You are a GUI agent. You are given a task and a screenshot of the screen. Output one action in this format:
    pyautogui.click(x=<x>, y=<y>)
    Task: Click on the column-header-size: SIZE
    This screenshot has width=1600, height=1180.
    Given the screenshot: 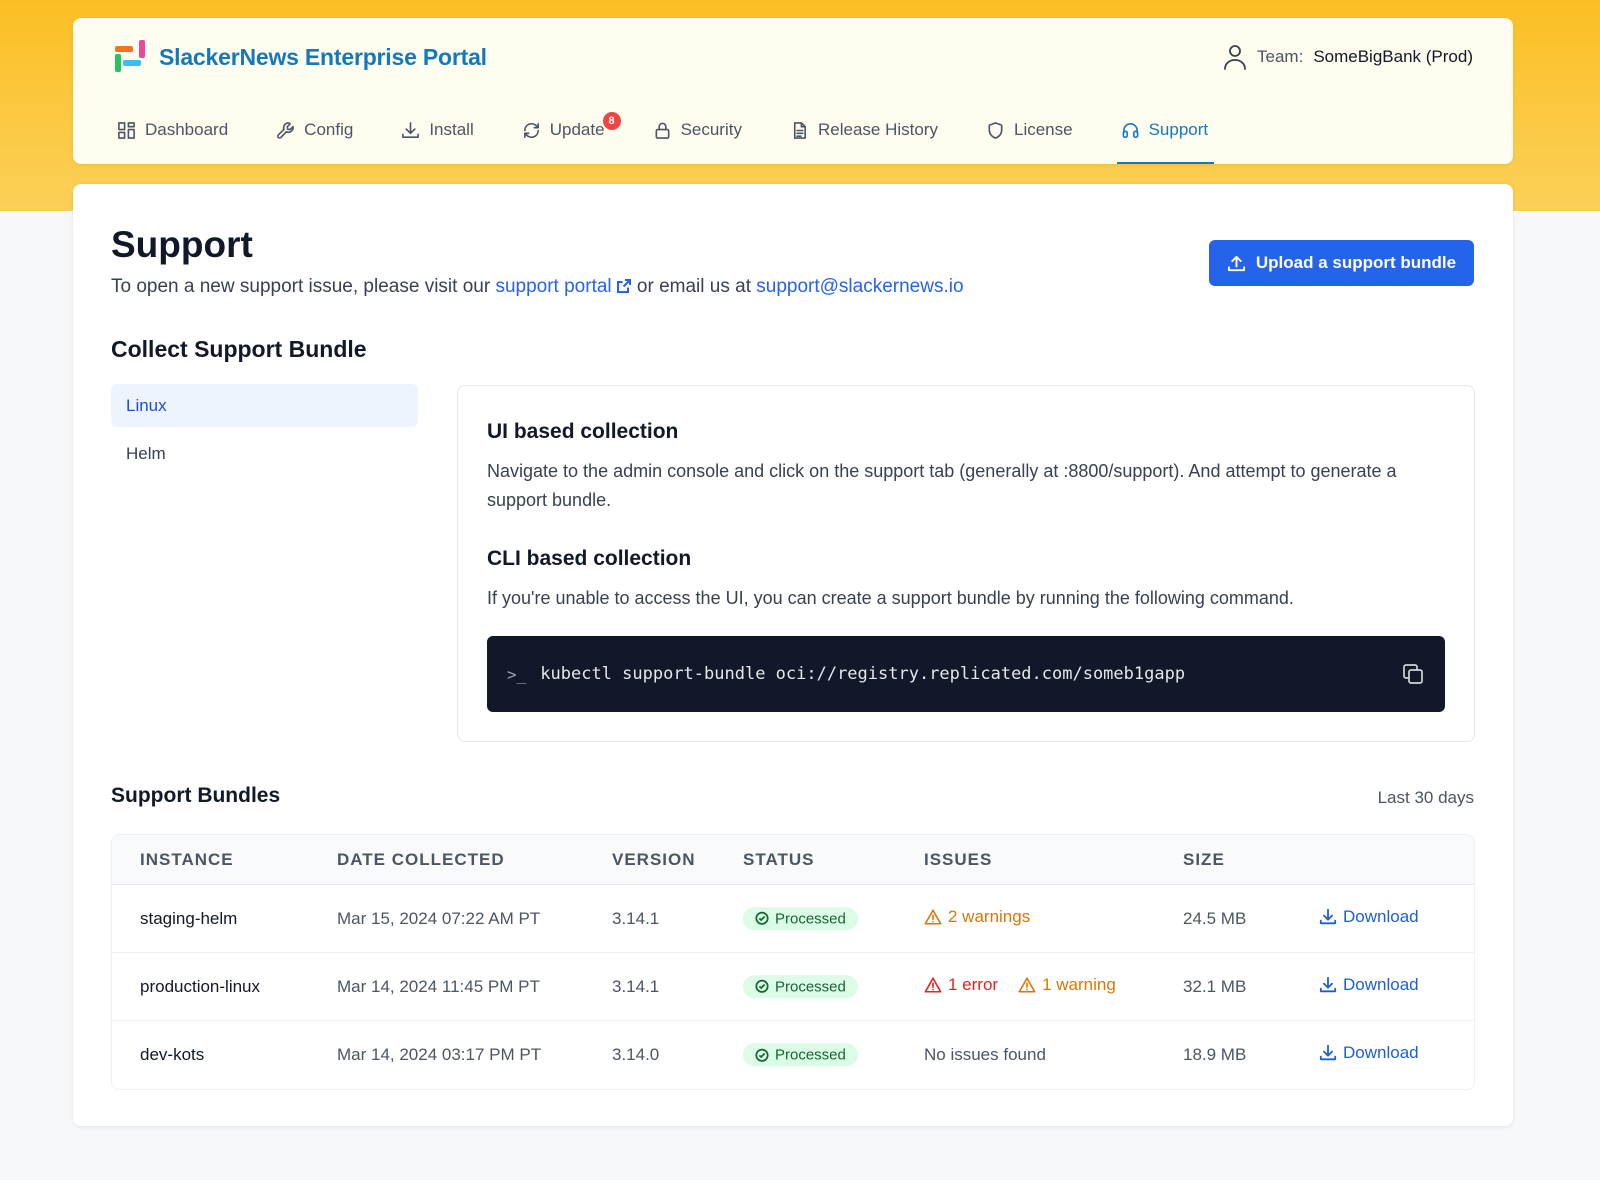 What is the action you would take?
    pyautogui.click(x=1204, y=859)
    